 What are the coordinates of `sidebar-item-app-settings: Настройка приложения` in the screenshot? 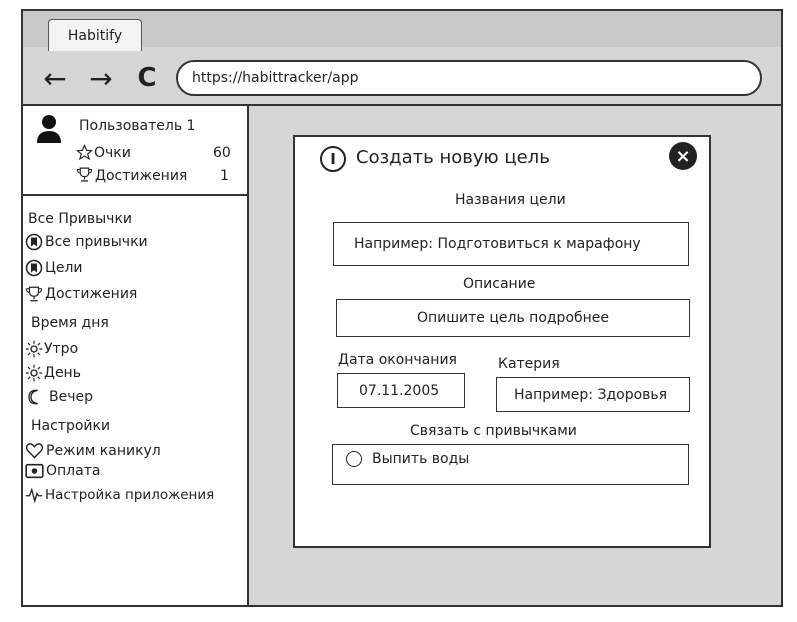 It's located at (119, 495).